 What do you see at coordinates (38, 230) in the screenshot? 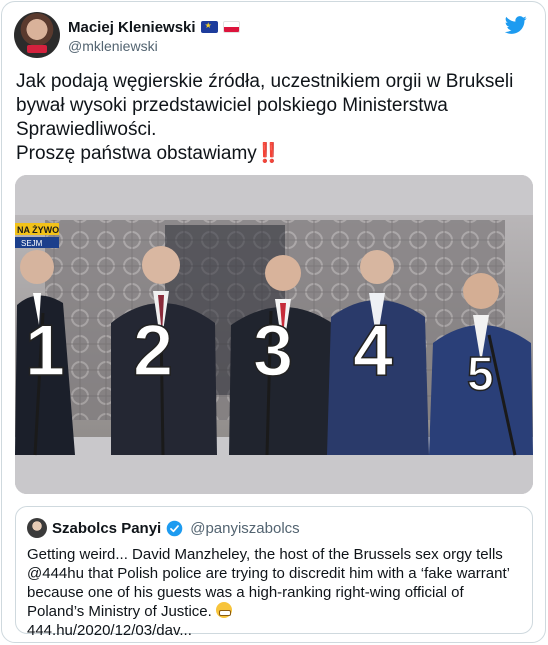
I see `tv-live-label: NA ŻYWO` at bounding box center [38, 230].